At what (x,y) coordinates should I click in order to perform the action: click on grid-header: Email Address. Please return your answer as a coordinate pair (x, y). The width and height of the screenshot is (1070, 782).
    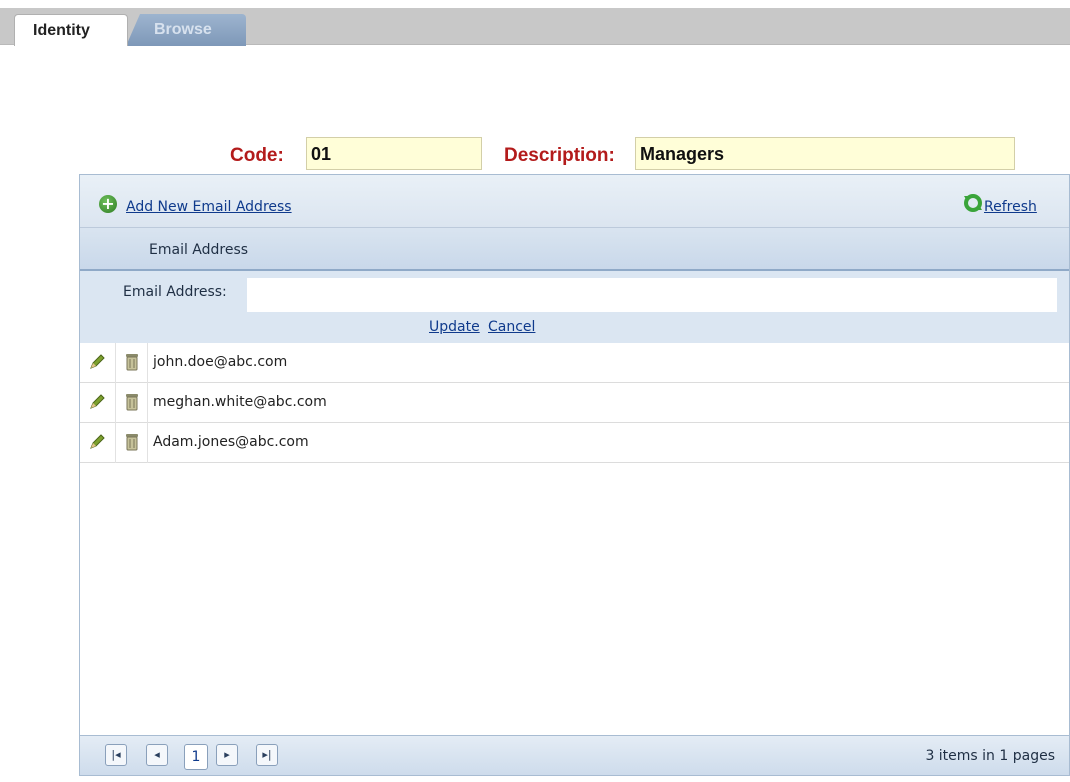
    Looking at the image, I should click on (574, 249).